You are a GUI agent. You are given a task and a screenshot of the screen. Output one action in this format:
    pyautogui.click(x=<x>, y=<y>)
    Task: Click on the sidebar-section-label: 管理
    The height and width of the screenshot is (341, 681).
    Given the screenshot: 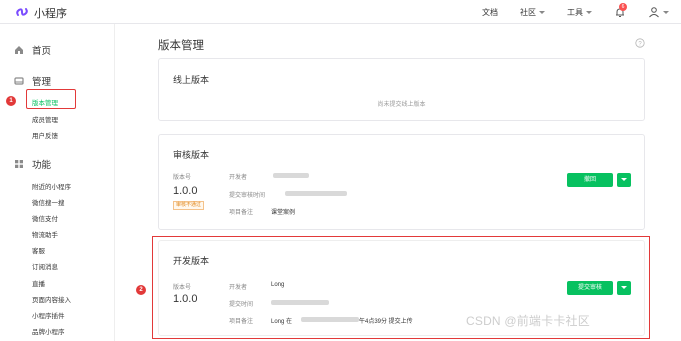 What is the action you would take?
    pyautogui.click(x=42, y=82)
    